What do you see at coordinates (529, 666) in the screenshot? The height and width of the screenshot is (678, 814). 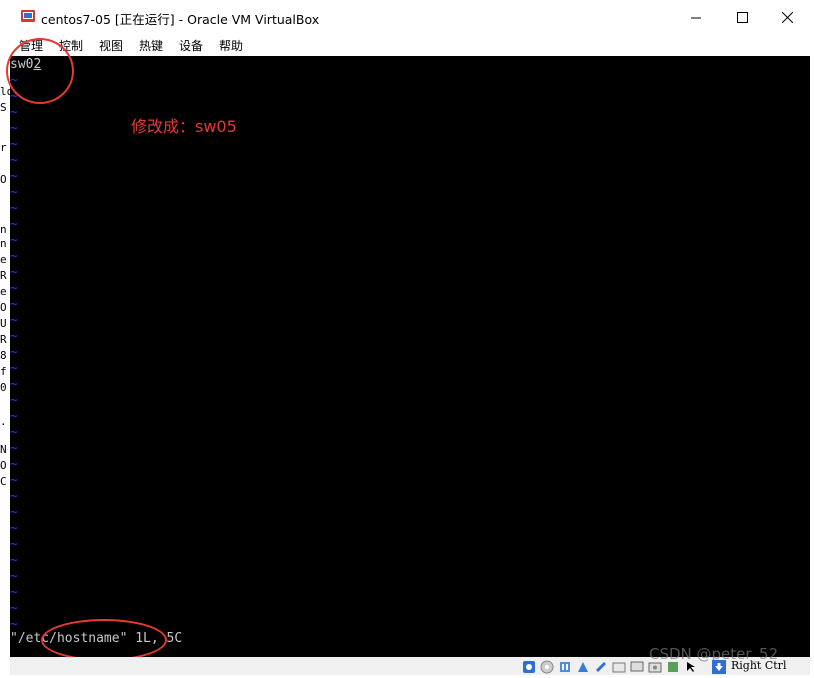 I see `hard-disk-icon` at bounding box center [529, 666].